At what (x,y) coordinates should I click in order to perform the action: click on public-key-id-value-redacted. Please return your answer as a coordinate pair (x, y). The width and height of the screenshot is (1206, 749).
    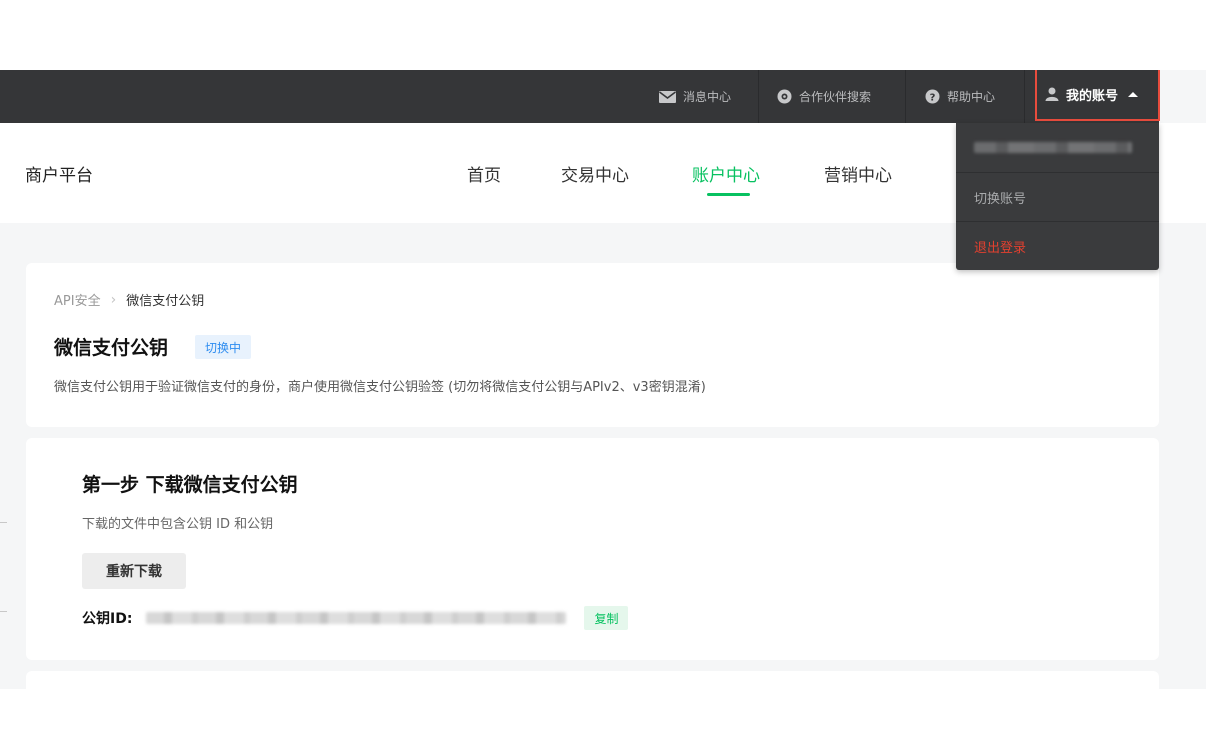
    Looking at the image, I should click on (356, 618).